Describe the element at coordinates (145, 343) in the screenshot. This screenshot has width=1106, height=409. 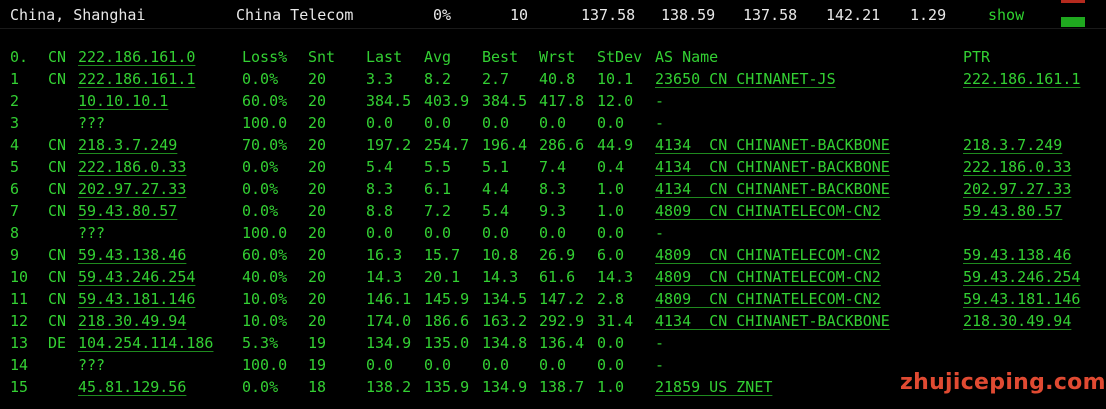
I see `cell-host: 104.254.114.186` at that location.